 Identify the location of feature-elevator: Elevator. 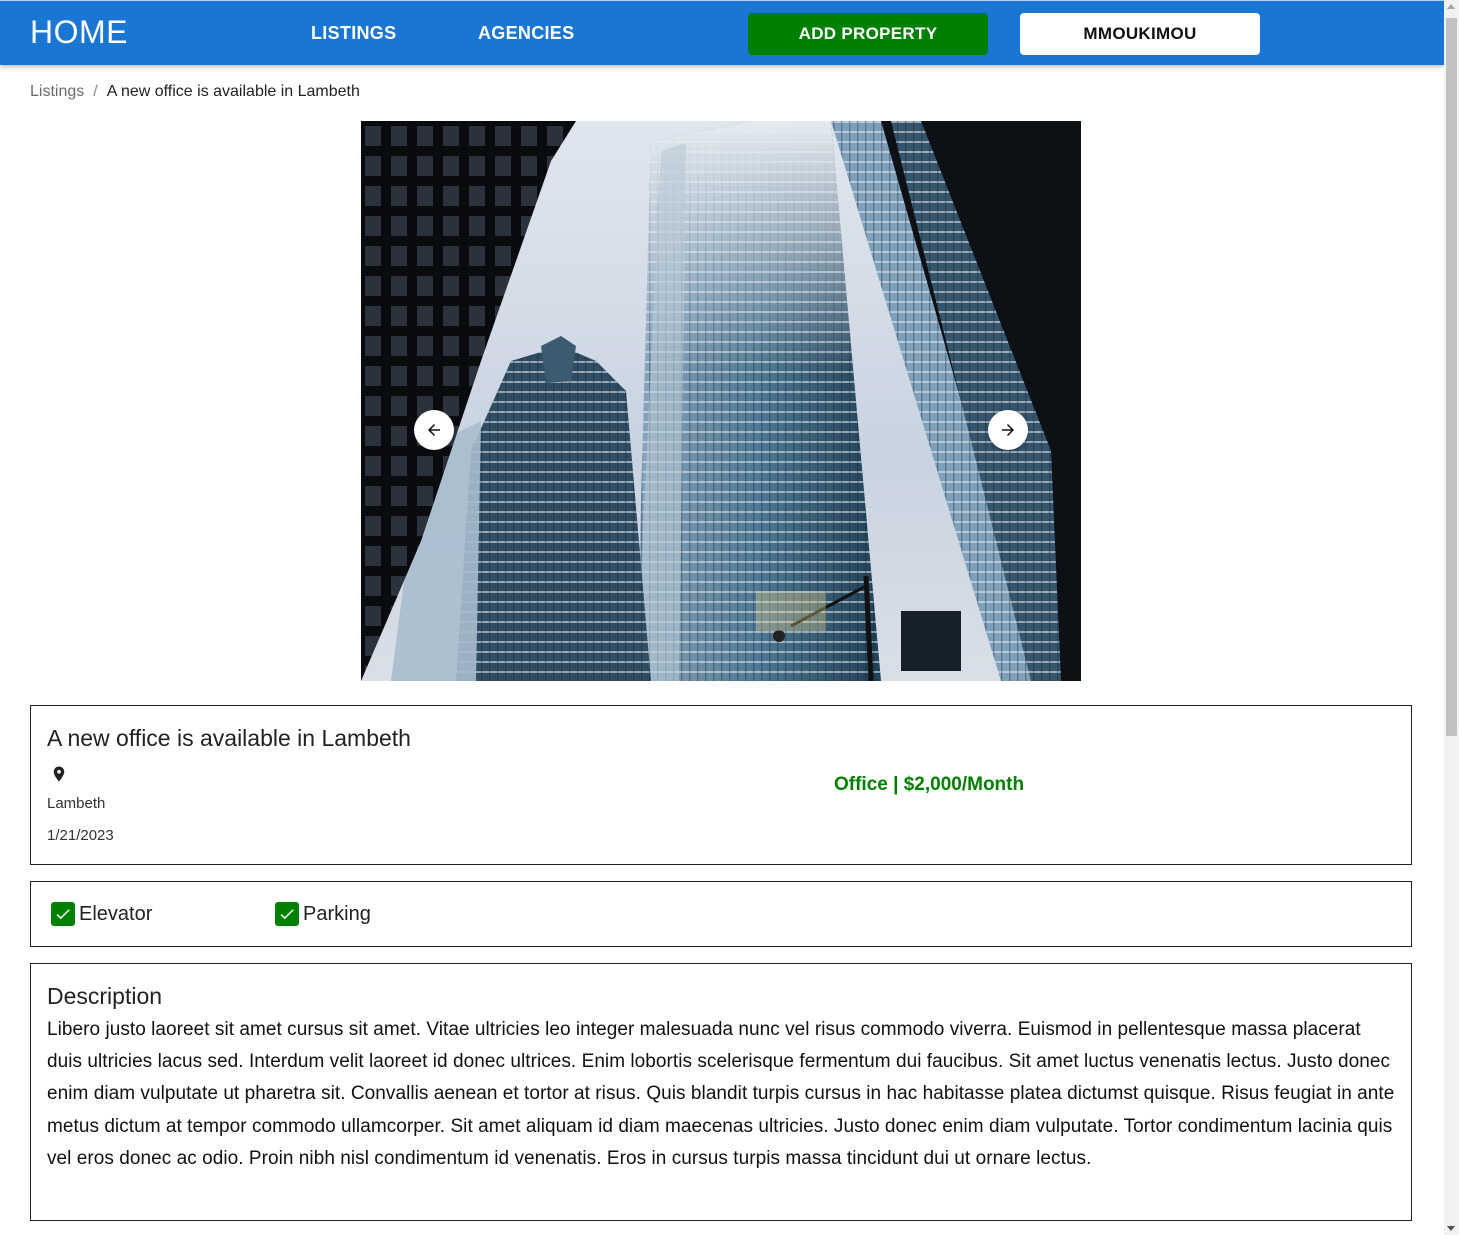
(101, 914).